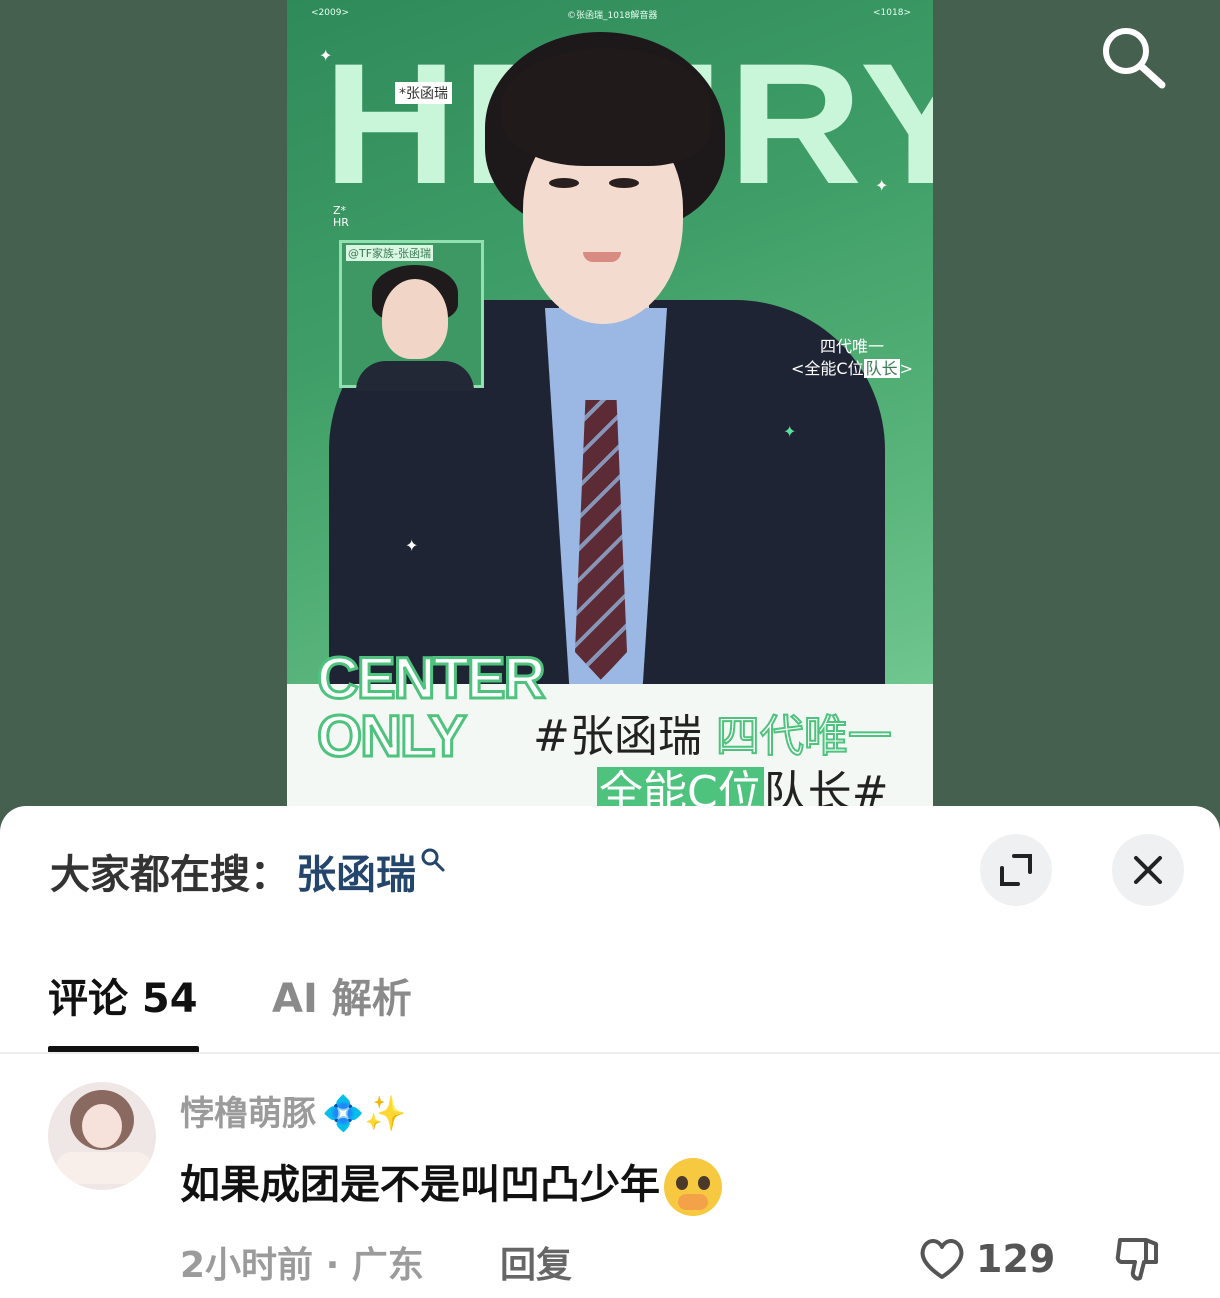 Image resolution: width=1220 pixels, height=1298 pixels. I want to click on poster-center-only: CENTER ONLY, so click(430, 707).